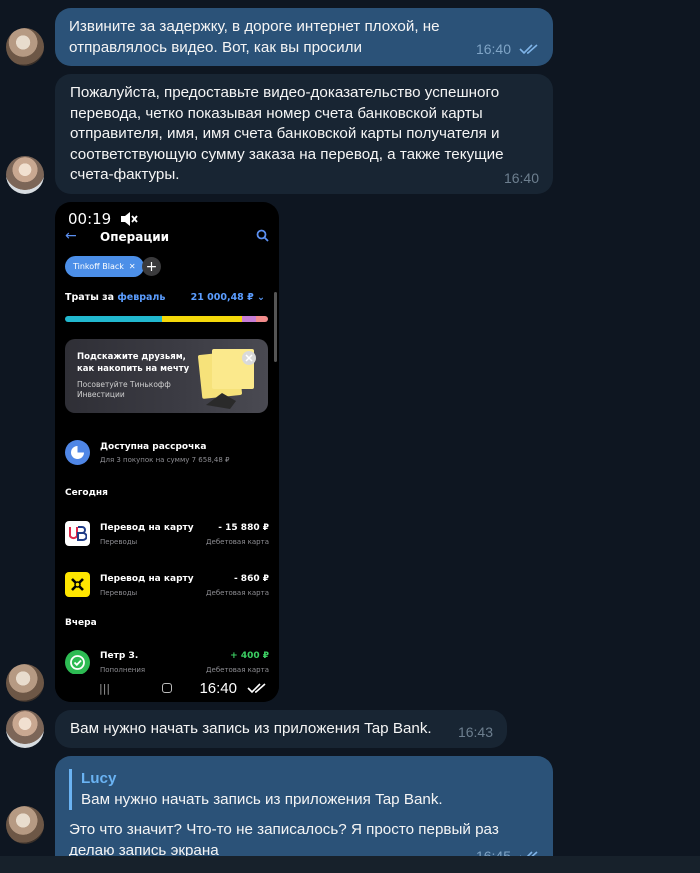 The width and height of the screenshot is (700, 873). What do you see at coordinates (90, 297) in the screenshot?
I see `spending-prefix: Траты за` at bounding box center [90, 297].